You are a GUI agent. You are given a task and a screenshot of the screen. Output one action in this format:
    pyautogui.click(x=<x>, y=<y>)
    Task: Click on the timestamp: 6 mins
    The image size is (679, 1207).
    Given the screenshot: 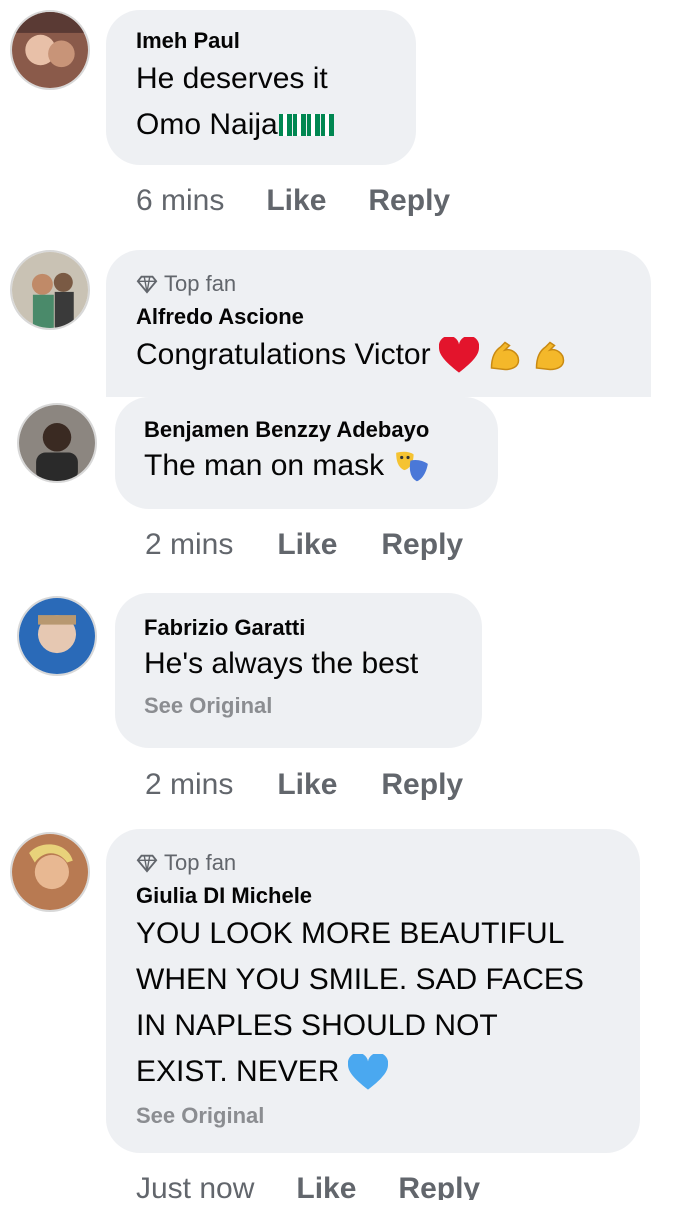 What is the action you would take?
    pyautogui.click(x=180, y=201)
    